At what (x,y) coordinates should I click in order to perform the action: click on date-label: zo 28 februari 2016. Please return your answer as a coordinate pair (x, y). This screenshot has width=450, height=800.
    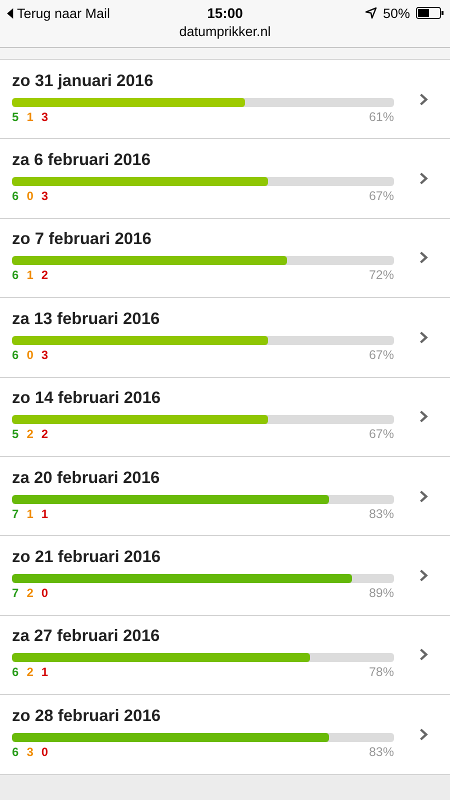
    Looking at the image, I should click on (87, 716).